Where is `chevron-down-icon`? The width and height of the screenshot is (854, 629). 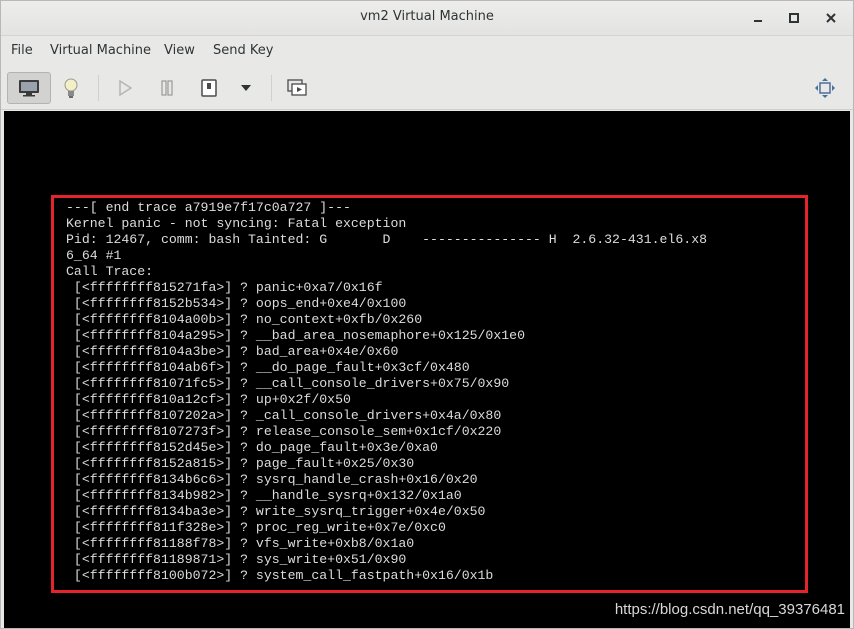
chevron-down-icon is located at coordinates (246, 88).